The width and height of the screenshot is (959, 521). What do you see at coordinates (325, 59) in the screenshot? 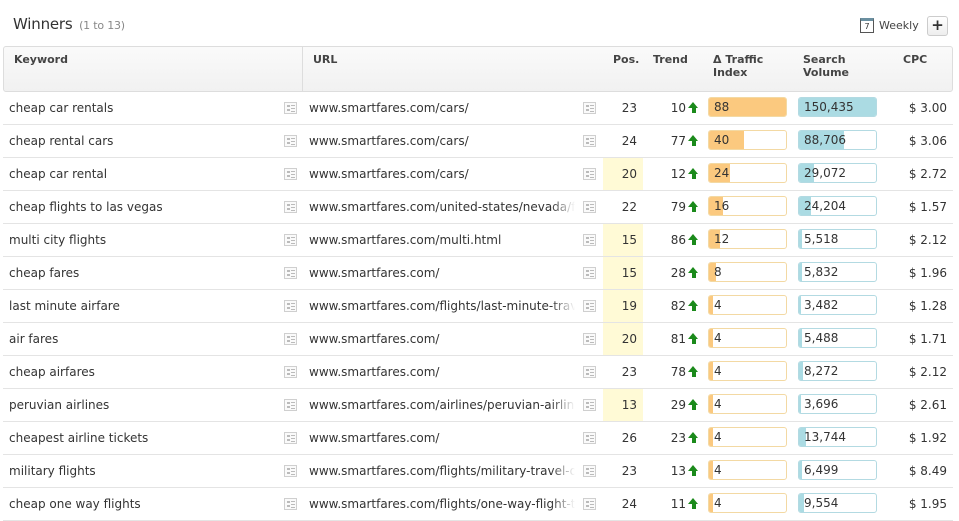
I see `column-header-url: URL` at bounding box center [325, 59].